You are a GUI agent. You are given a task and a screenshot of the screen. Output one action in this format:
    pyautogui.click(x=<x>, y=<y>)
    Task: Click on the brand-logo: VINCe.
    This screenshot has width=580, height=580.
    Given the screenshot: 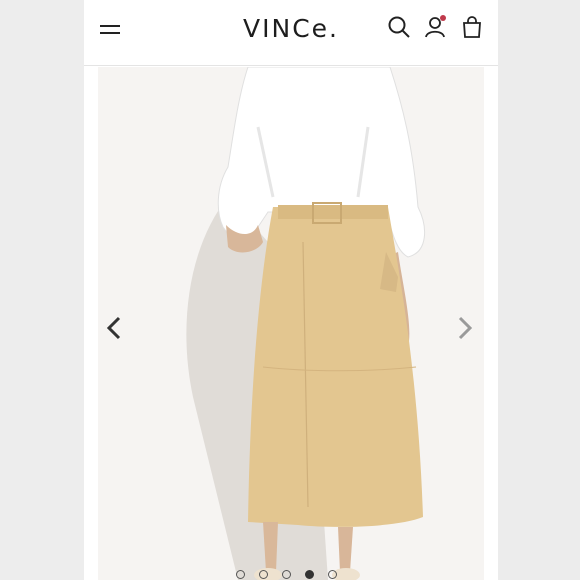 What is the action you would take?
    pyautogui.click(x=291, y=29)
    